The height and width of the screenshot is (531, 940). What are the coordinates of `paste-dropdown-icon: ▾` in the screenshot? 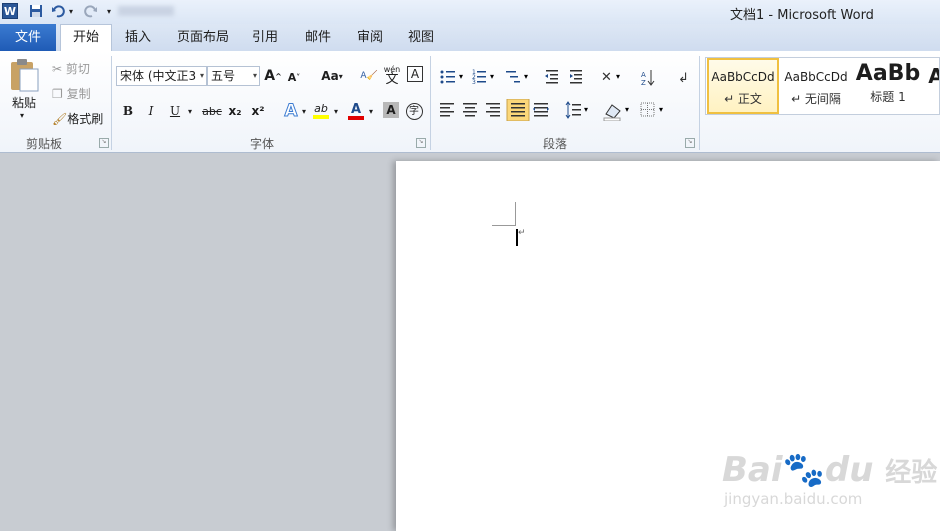 It's located at (22, 115).